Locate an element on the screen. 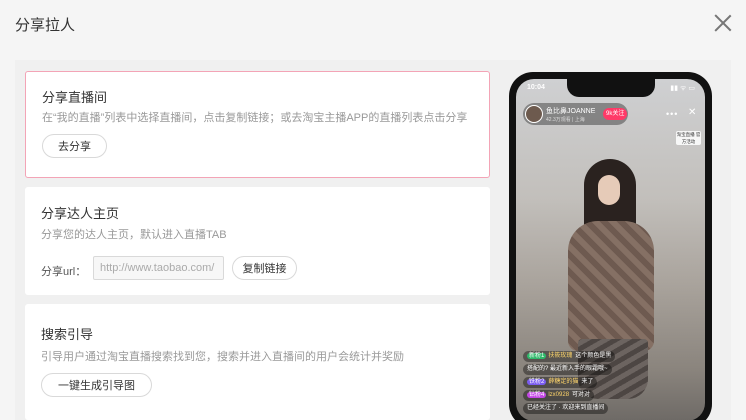 This screenshot has height=420, width=746. anchor-name: 鱼比鼻JOANNE is located at coordinates (571, 111).